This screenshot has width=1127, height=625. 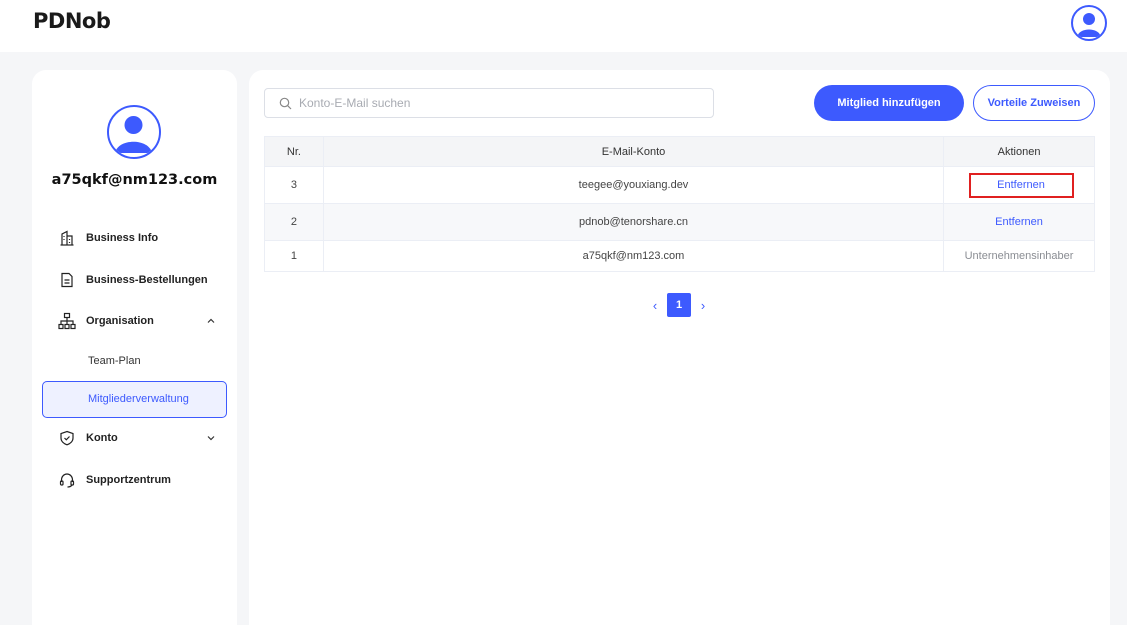 What do you see at coordinates (122, 238) in the screenshot?
I see `sidebar-item-label: Business Info` at bounding box center [122, 238].